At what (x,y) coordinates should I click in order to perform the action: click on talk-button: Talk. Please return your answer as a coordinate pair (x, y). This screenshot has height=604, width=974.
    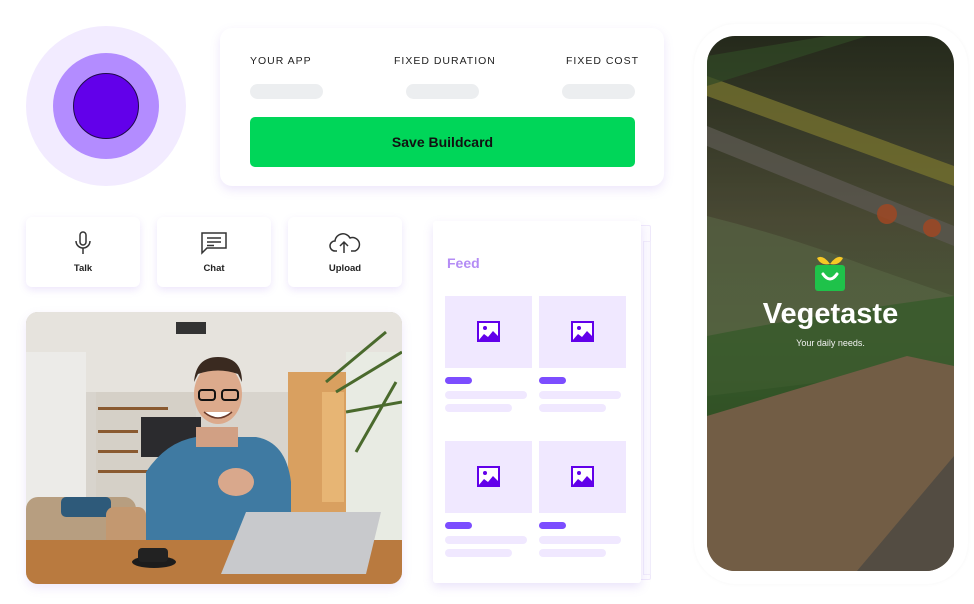
    Looking at the image, I should click on (83, 252).